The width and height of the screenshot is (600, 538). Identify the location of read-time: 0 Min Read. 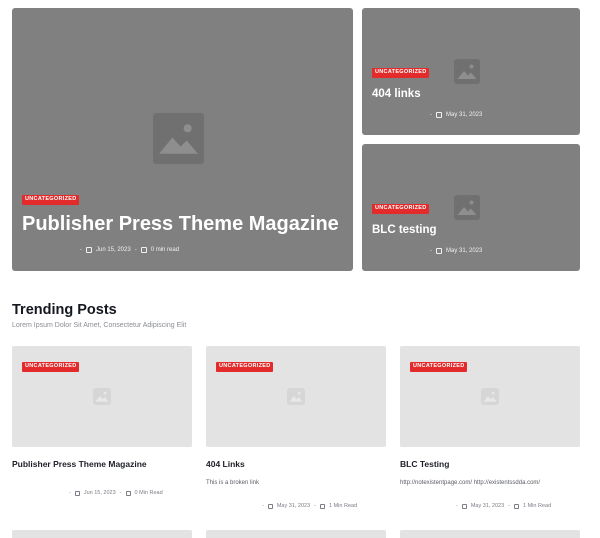
(148, 493).